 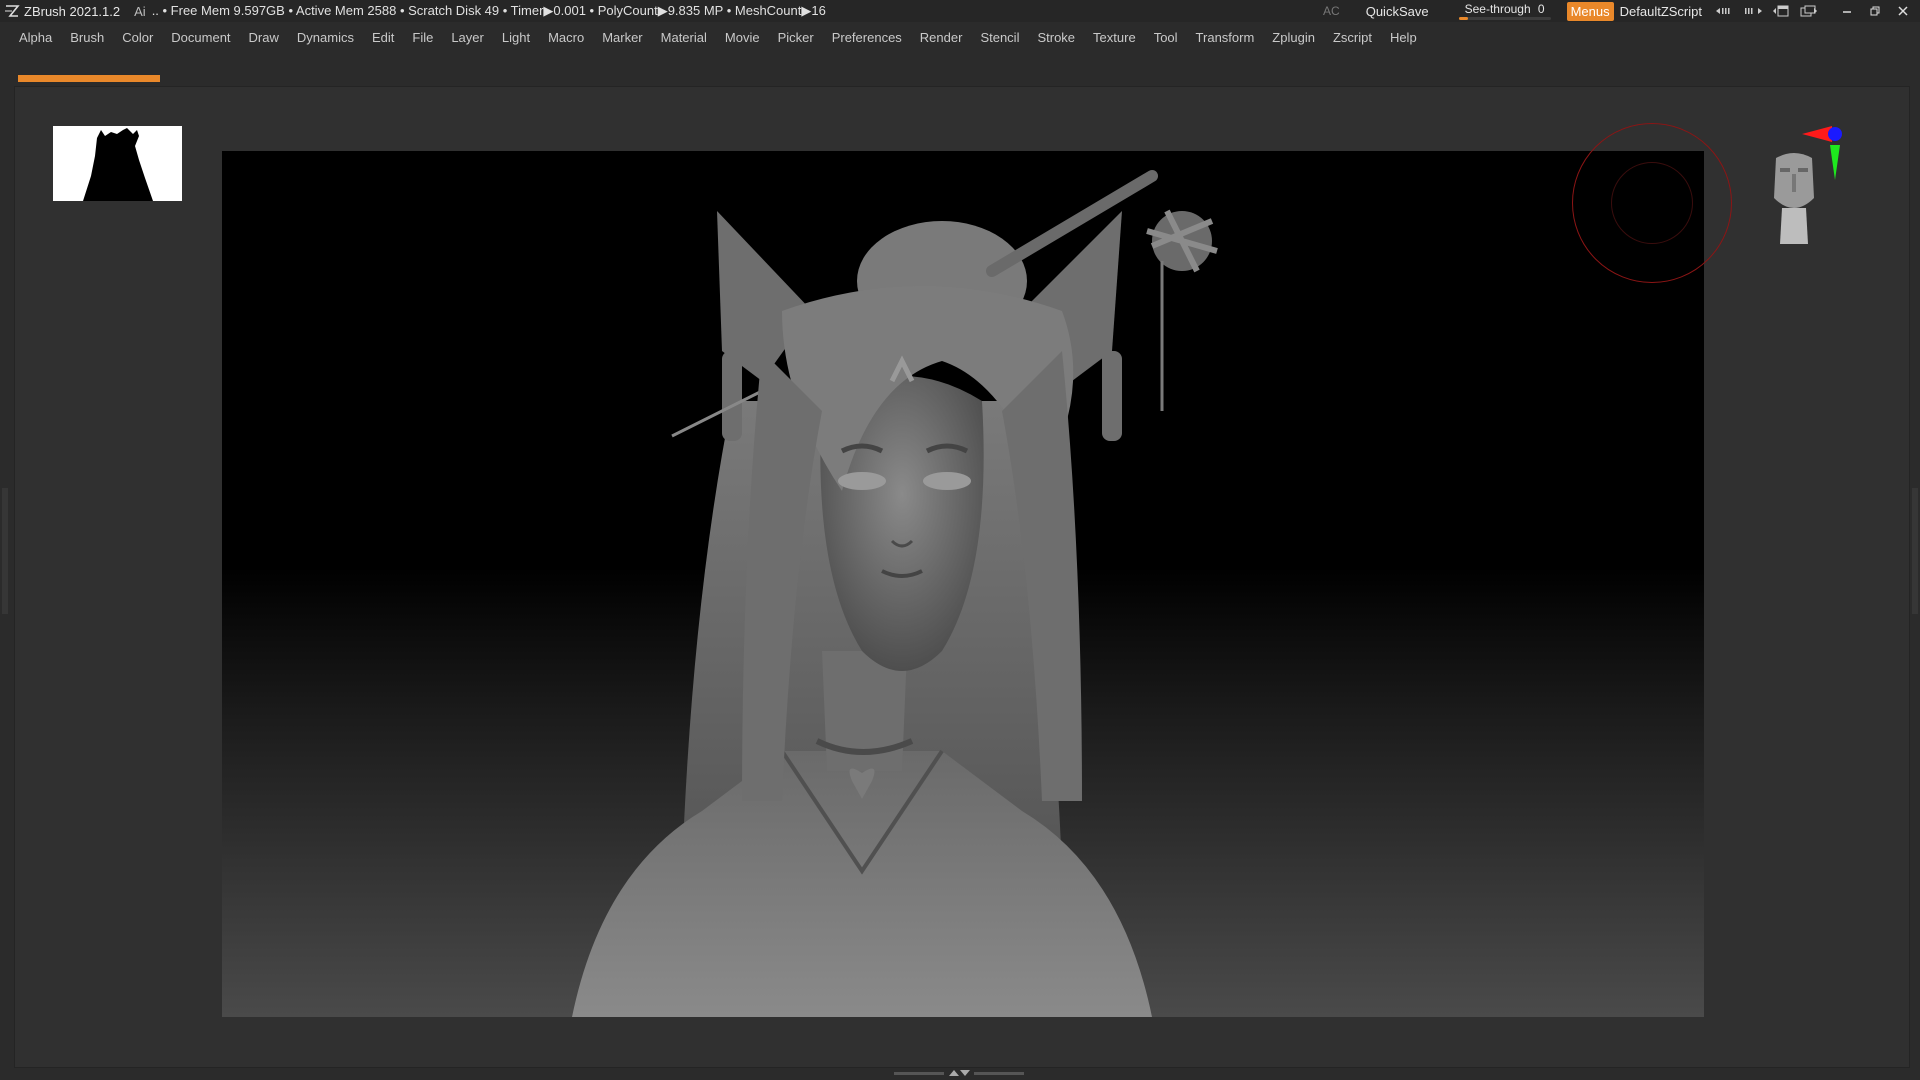 I want to click on menu-alpha: Alpha, so click(x=30, y=37).